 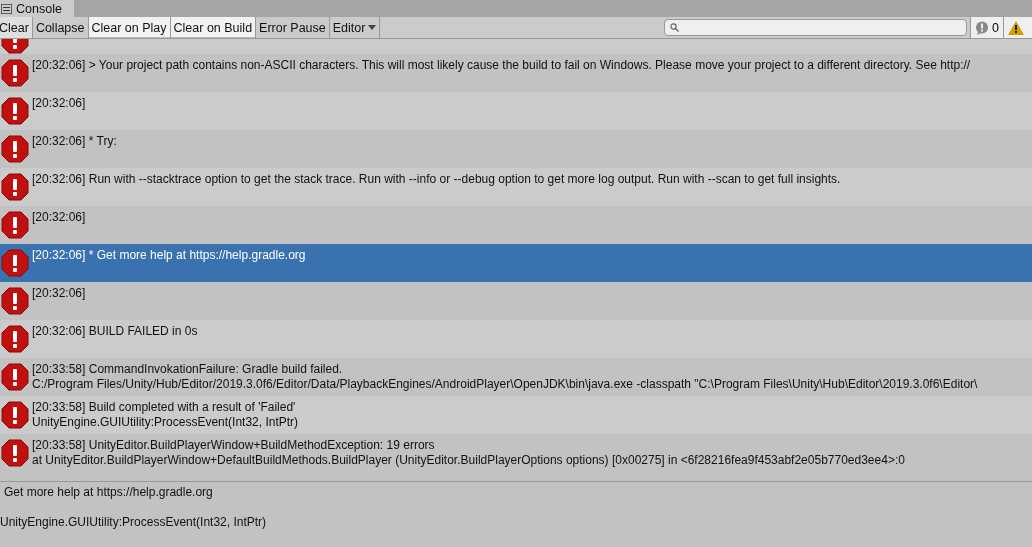 I want to click on warning-icon, so click(x=1016, y=27).